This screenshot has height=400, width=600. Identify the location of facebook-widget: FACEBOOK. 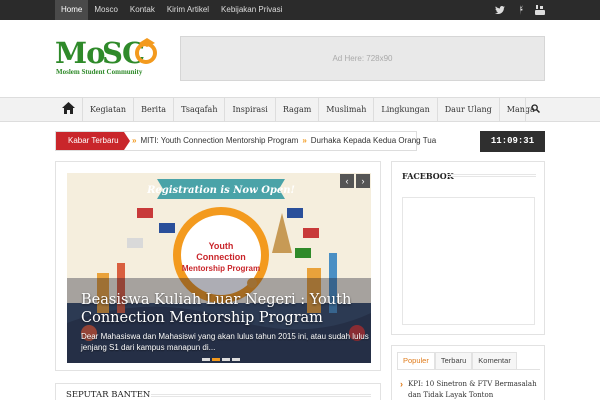
(468, 248).